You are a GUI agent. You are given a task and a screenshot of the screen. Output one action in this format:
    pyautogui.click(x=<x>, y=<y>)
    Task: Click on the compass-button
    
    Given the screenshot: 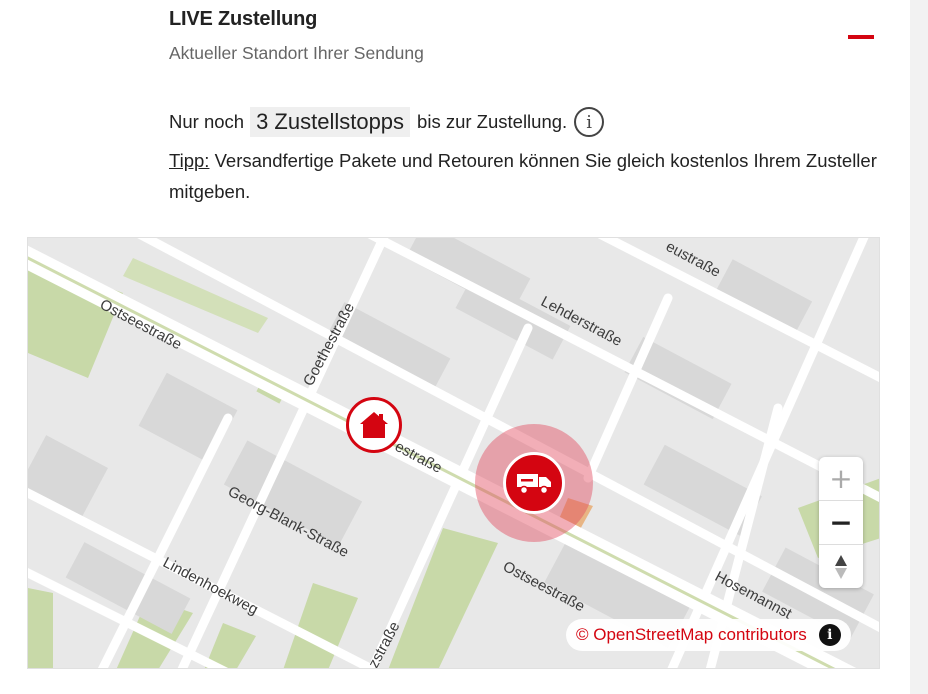 What is the action you would take?
    pyautogui.click(x=841, y=566)
    